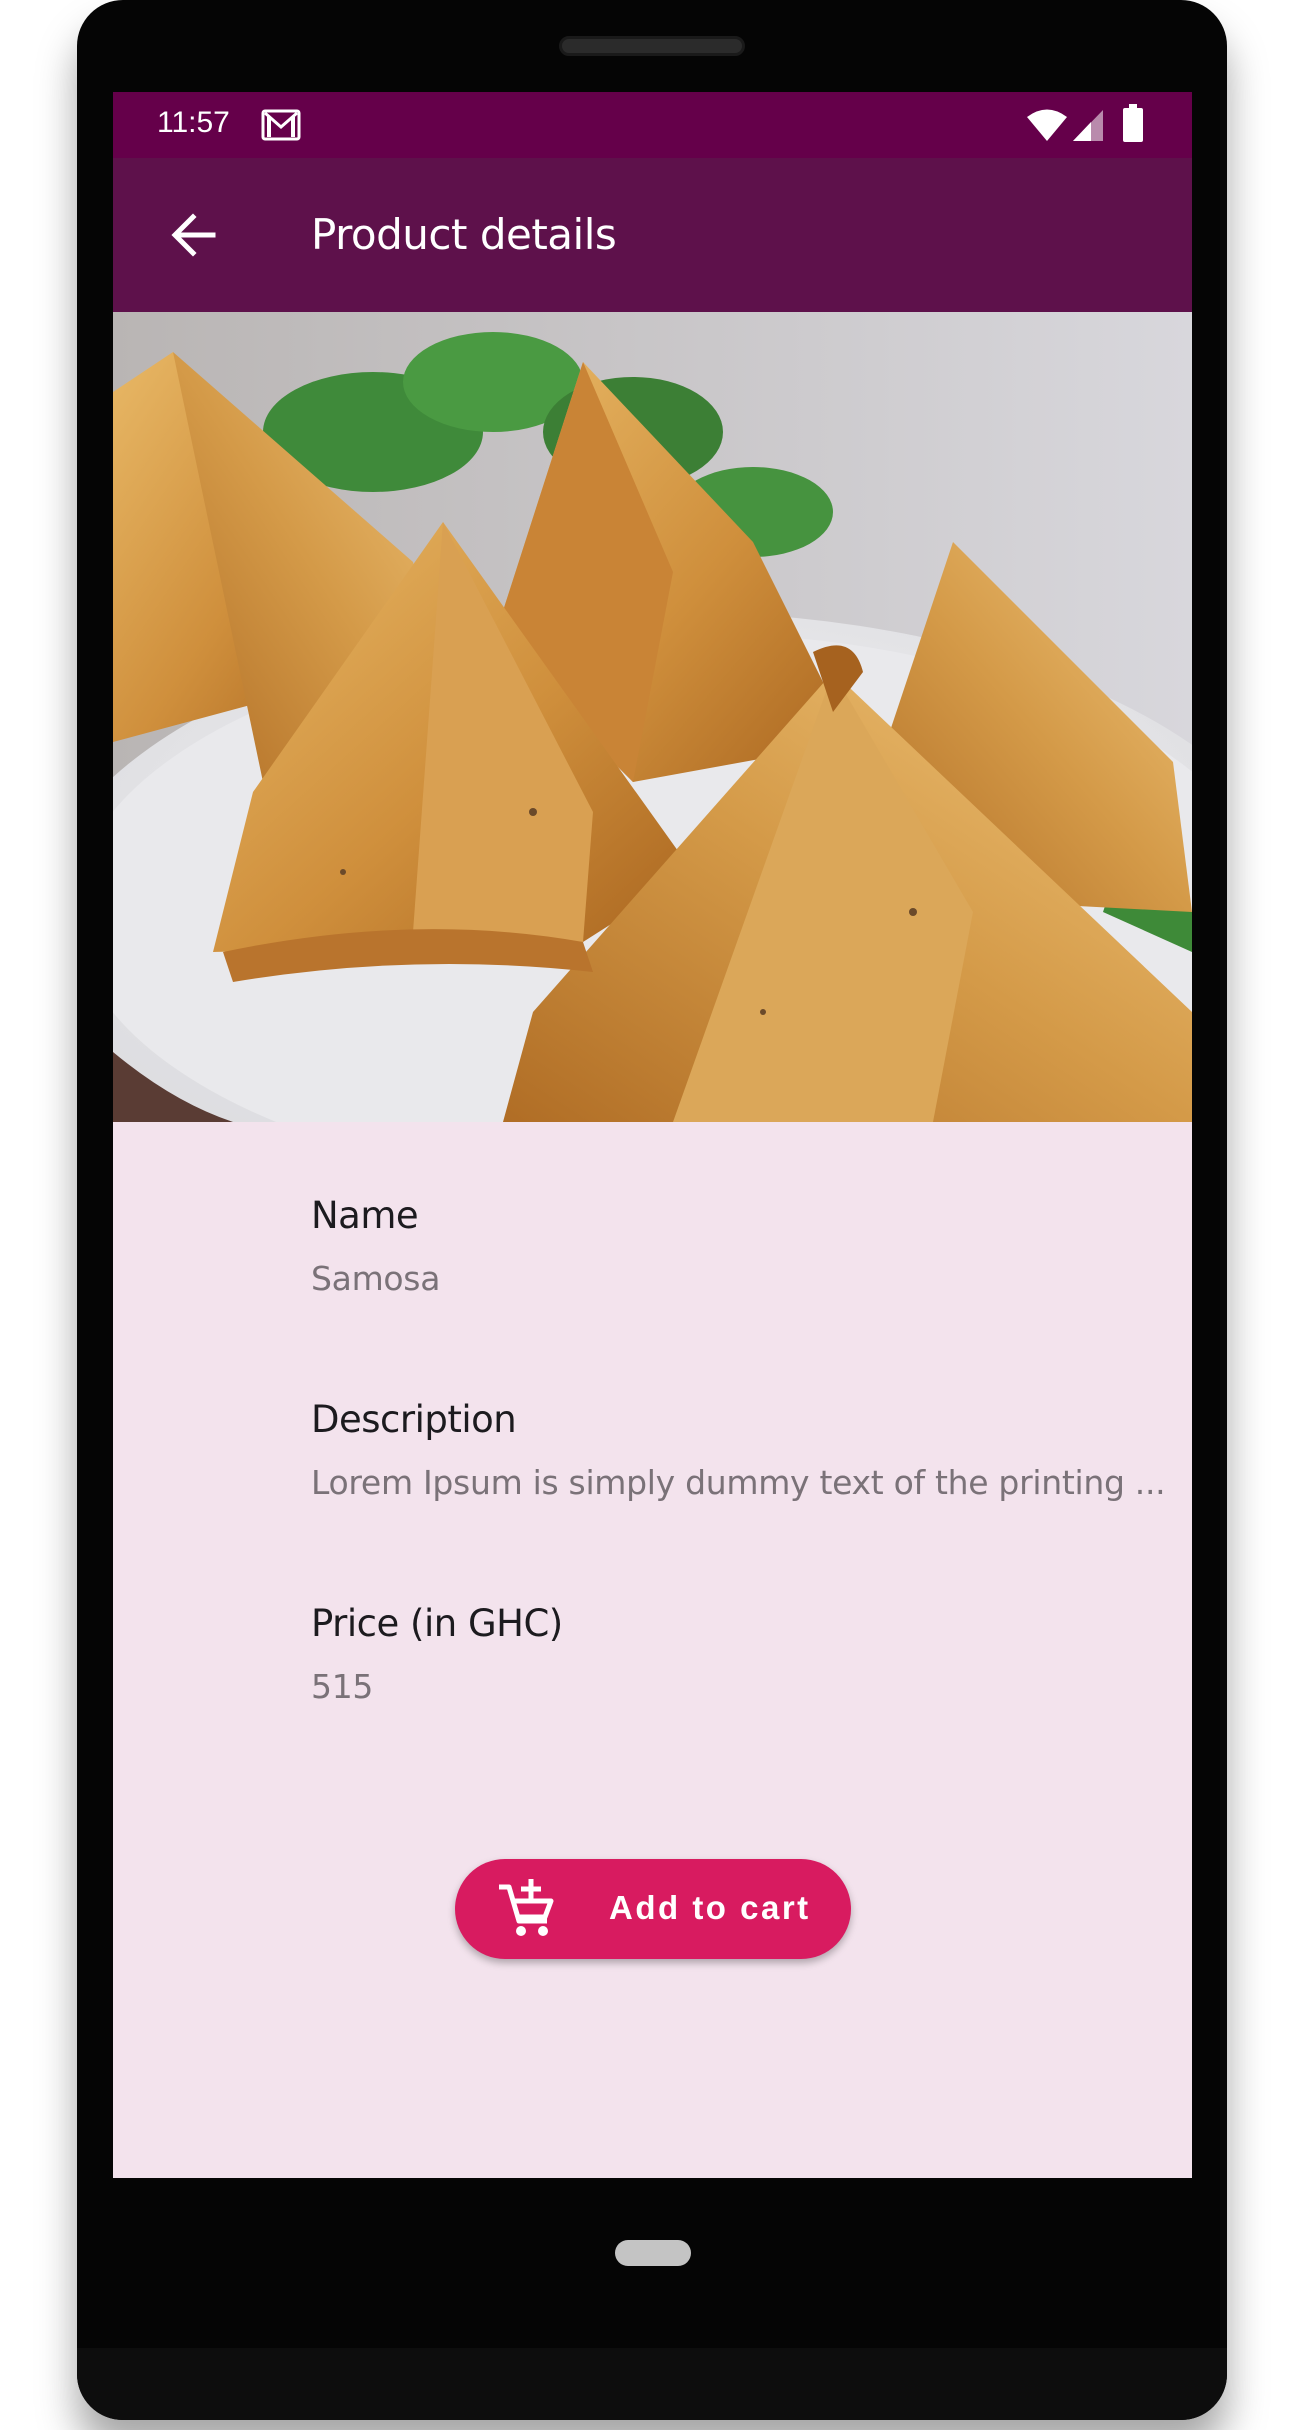 Image resolution: width=1305 pixels, height=2430 pixels. Describe the element at coordinates (652, 46) in the screenshot. I see `phone-speaker` at that location.